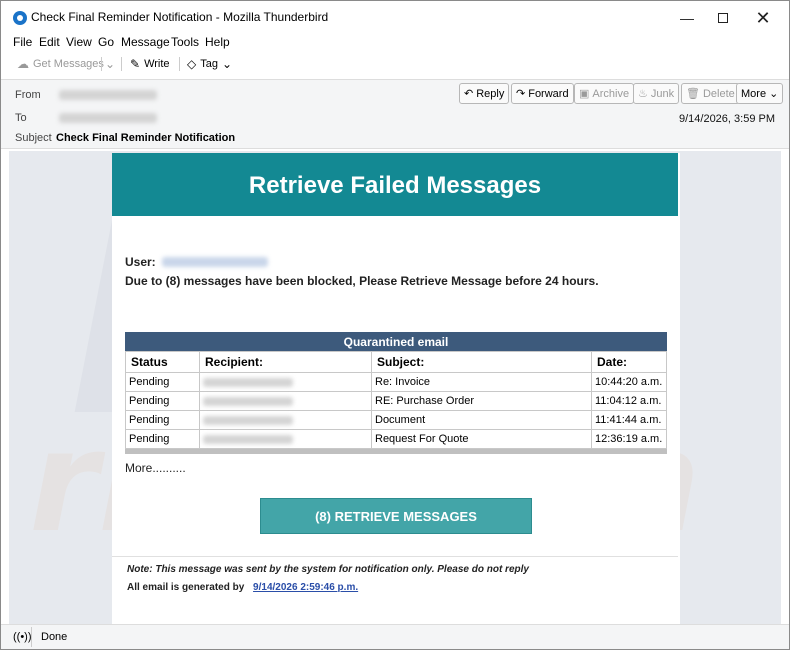  What do you see at coordinates (33, 138) in the screenshot?
I see `subject-label: Subject` at bounding box center [33, 138].